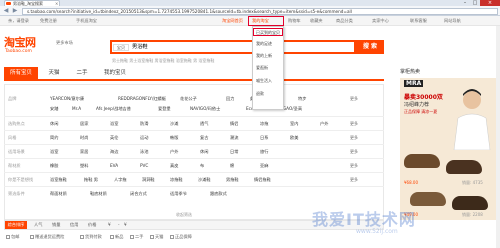 This screenshot has height=248, width=500. I want to click on register-link: 免费注册, so click(48, 21).